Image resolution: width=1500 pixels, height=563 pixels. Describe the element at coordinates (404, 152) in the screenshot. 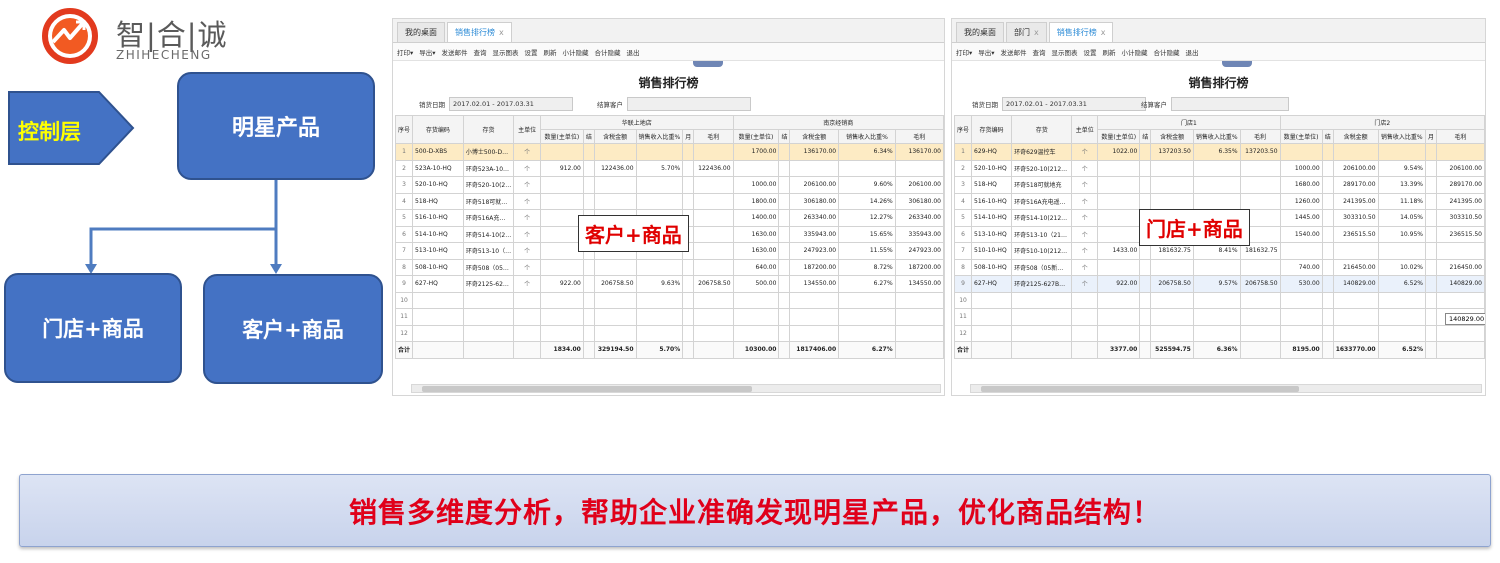

I see `table-cell: 1` at that location.